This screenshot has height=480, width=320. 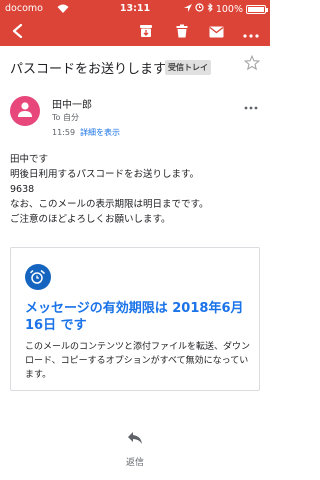 I want to click on star-icon, so click(x=252, y=64).